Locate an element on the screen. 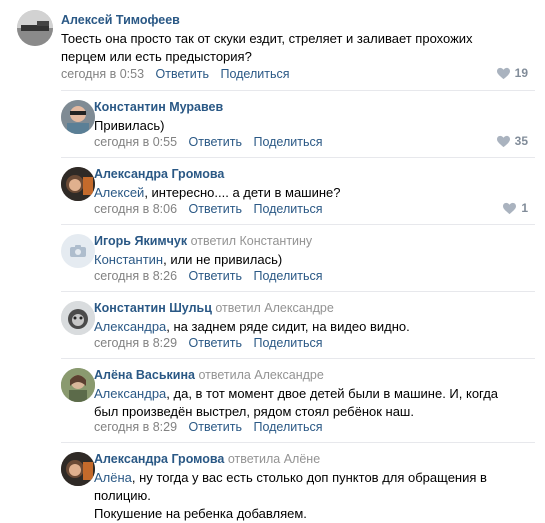 The height and width of the screenshot is (523, 545). mention-link: Алёна is located at coordinates (113, 477).